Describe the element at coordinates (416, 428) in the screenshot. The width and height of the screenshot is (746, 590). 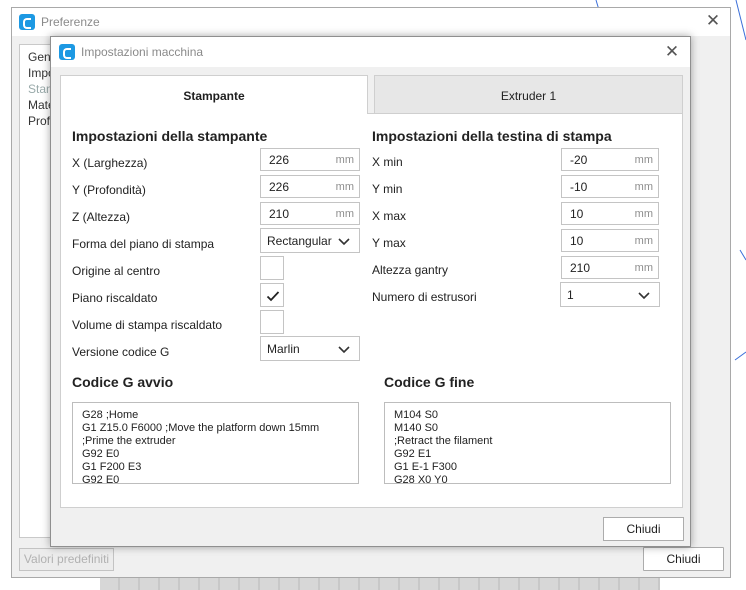
I see `gcode-line: M140 S0` at that location.